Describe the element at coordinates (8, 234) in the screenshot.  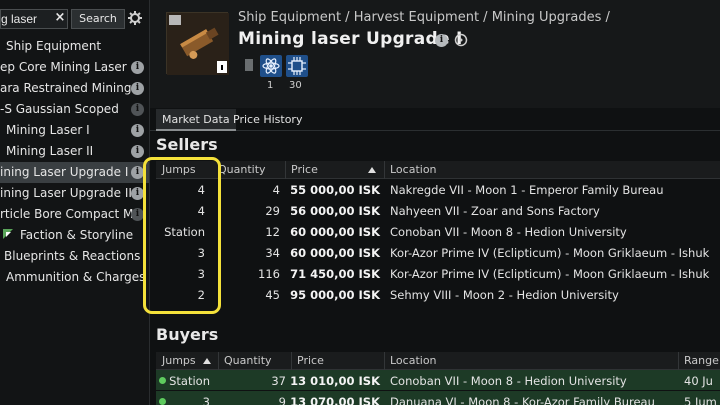
I see `faction-icon` at that location.